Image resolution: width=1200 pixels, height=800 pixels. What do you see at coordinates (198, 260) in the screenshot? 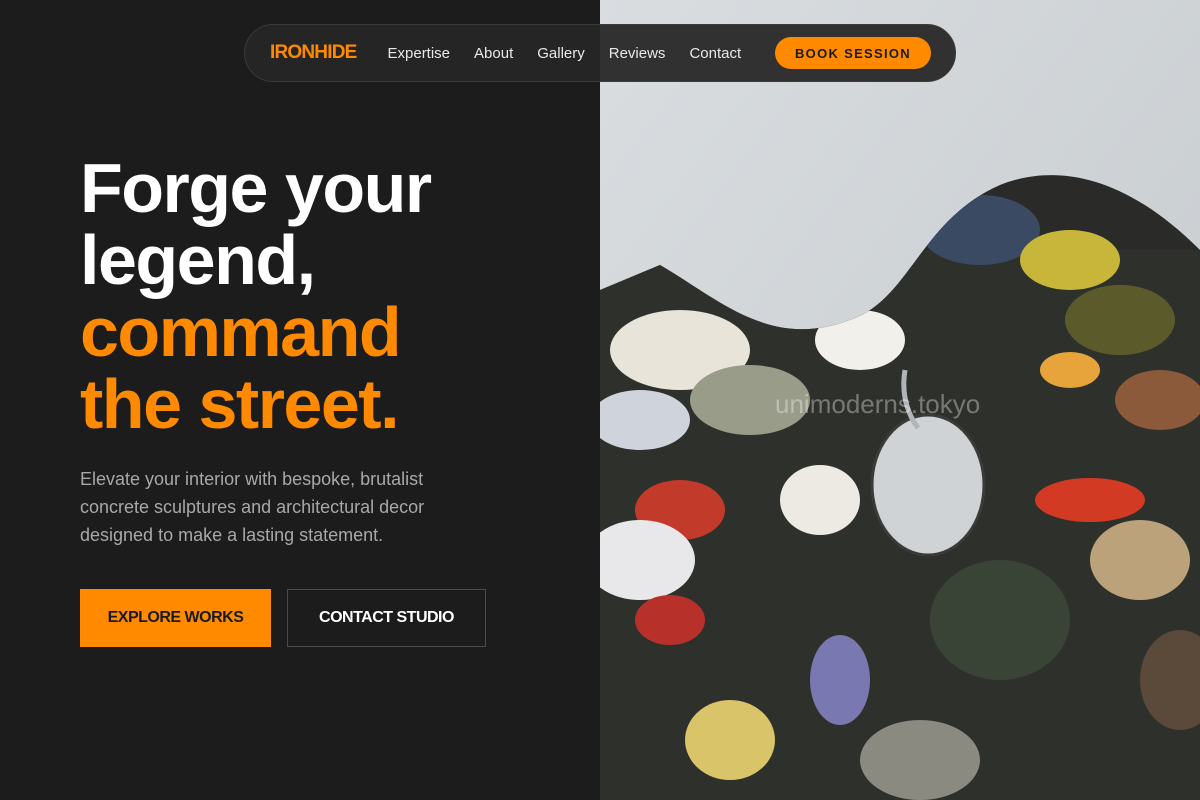
I see `headline-line-2: legend,` at bounding box center [198, 260].